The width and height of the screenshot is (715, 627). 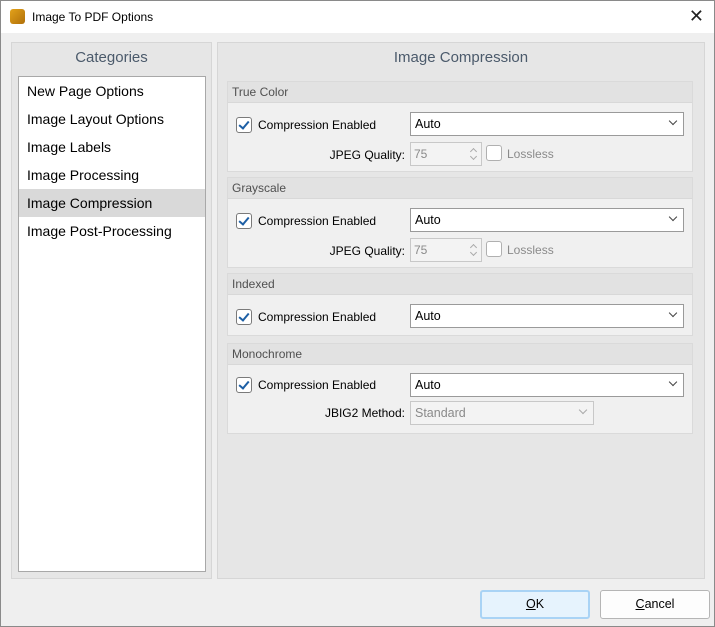 I want to click on ok-label: K, so click(x=540, y=604).